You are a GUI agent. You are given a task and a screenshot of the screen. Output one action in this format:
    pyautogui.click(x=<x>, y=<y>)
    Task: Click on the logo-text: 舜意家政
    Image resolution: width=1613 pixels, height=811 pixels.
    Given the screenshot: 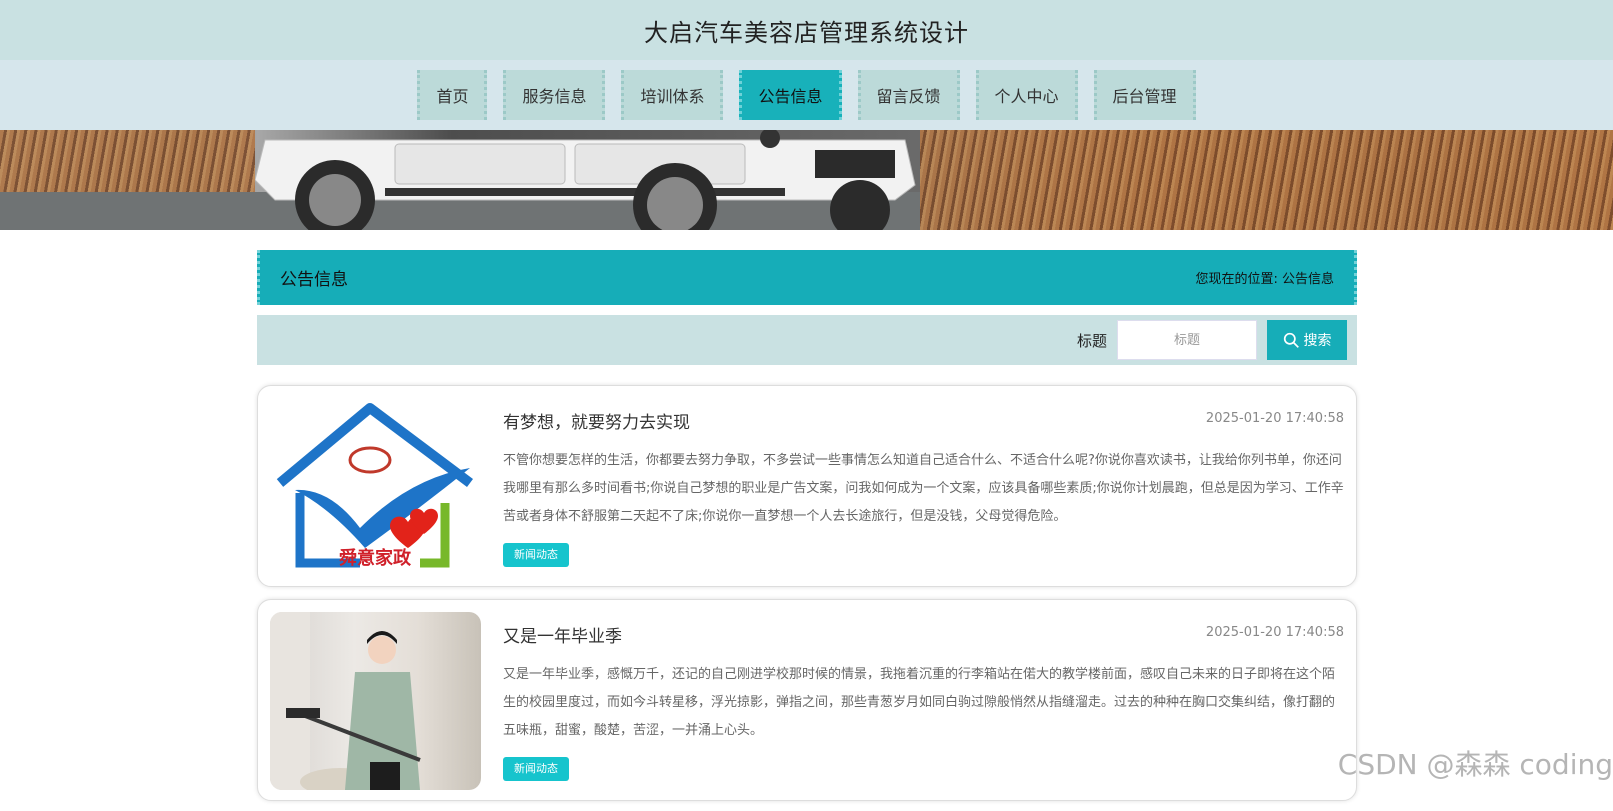 What is the action you would take?
    pyautogui.click(x=375, y=558)
    